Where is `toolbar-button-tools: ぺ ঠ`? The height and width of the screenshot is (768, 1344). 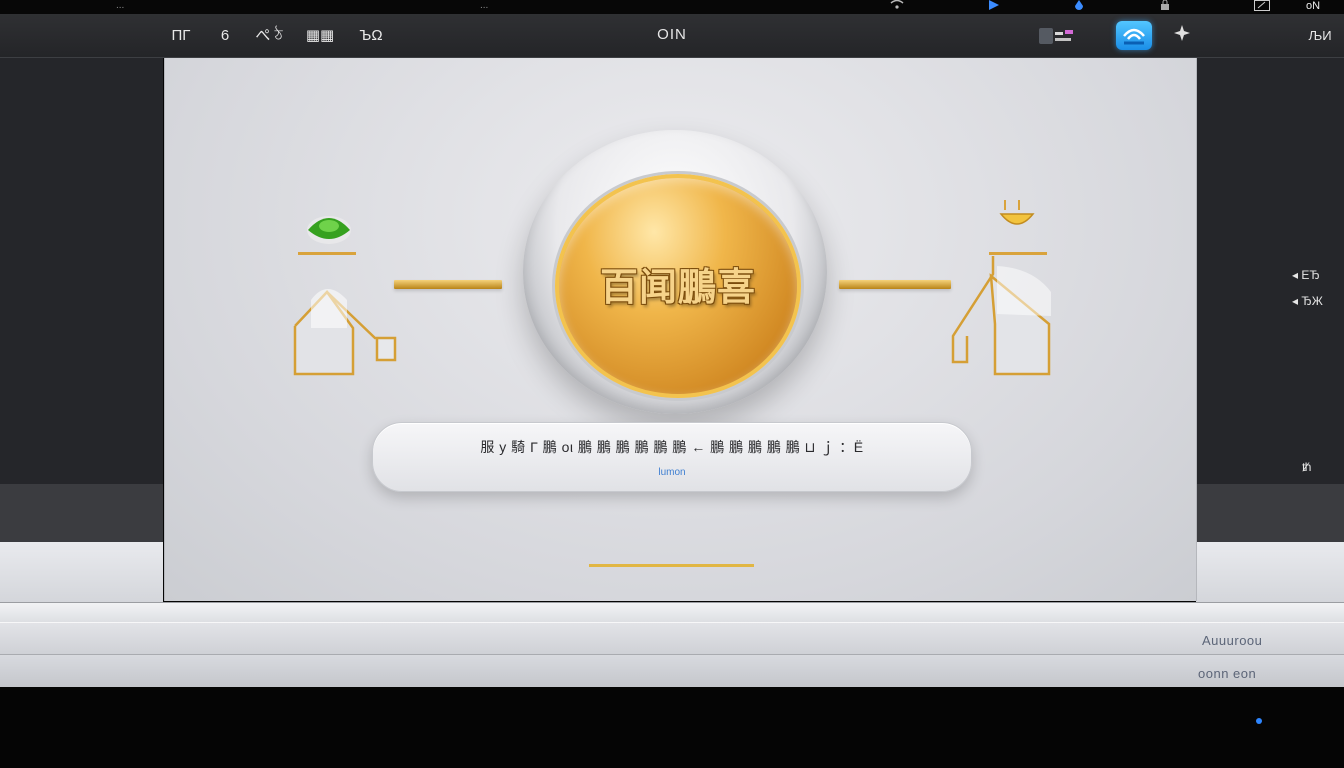 toolbar-button-tools: ぺ ঠ is located at coordinates (269, 36).